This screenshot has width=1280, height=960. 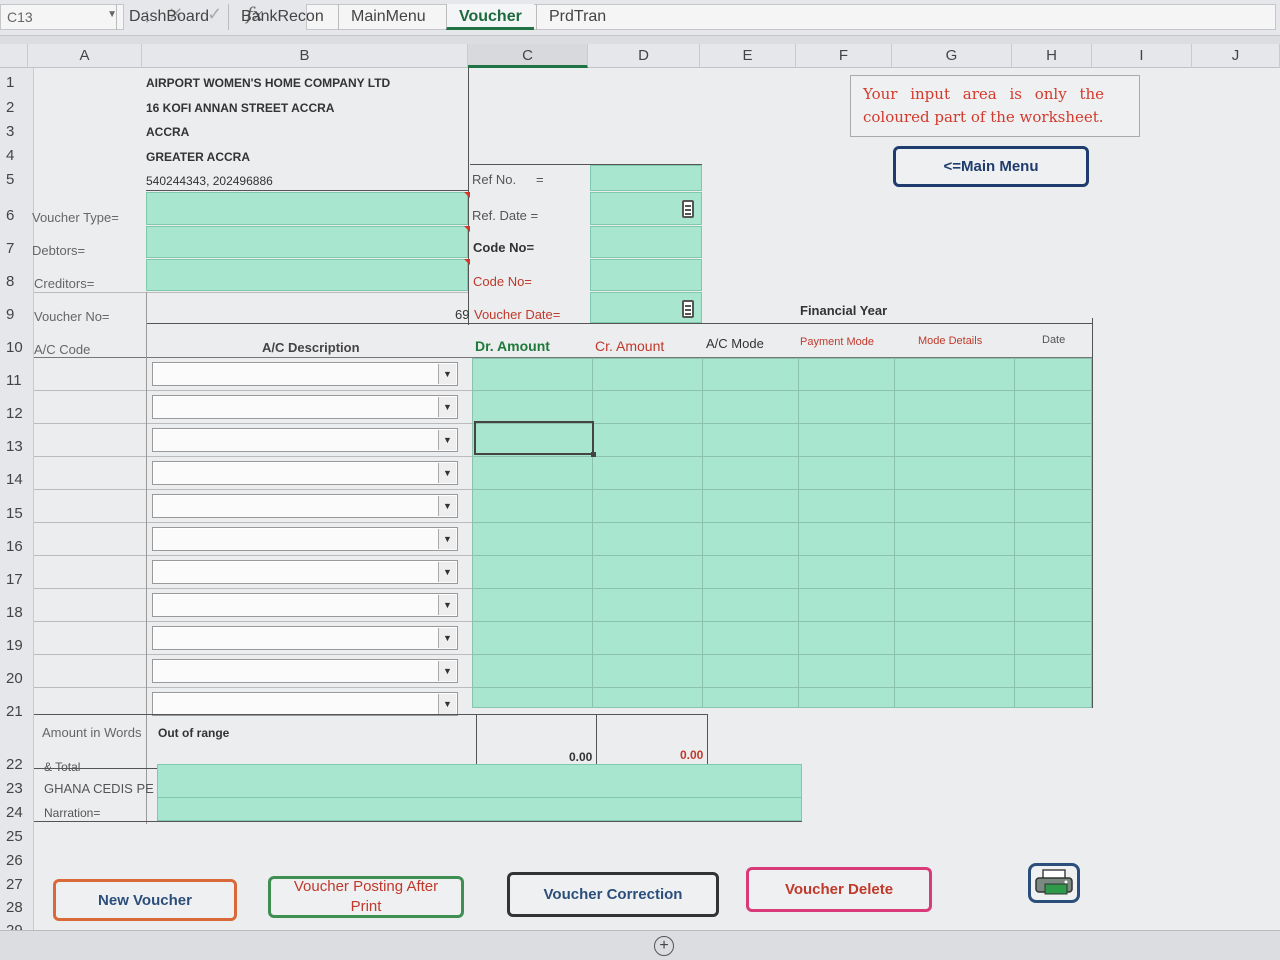 What do you see at coordinates (307, 275) in the screenshot?
I see `creditors-input` at bounding box center [307, 275].